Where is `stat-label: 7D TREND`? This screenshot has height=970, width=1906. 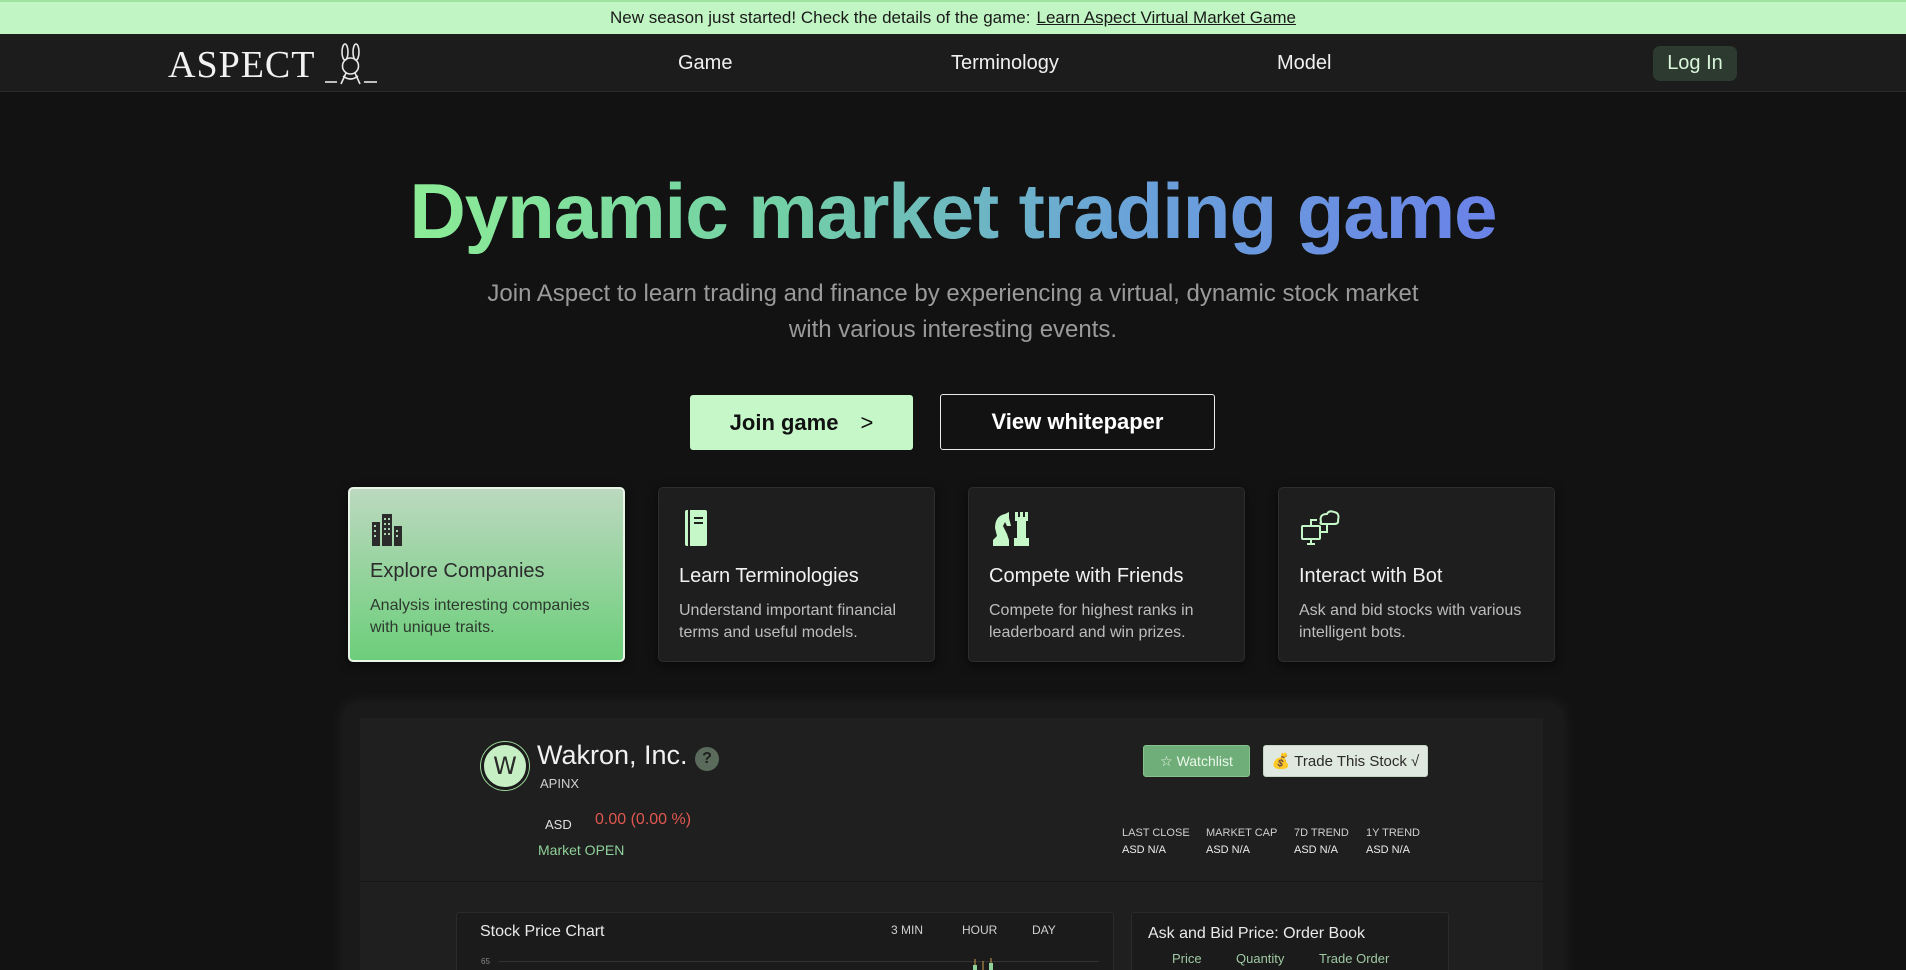
stat-label: 7D TREND is located at coordinates (1321, 833).